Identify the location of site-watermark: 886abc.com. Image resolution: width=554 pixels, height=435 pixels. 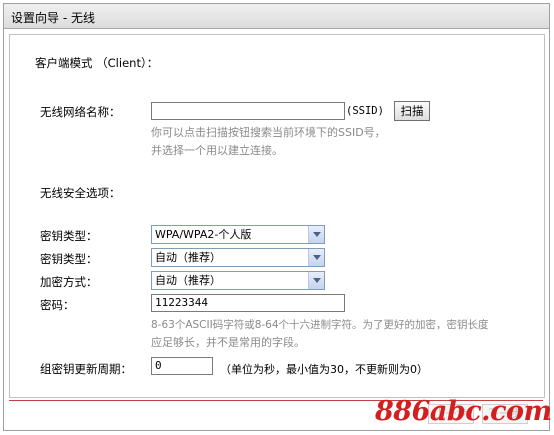
(463, 411).